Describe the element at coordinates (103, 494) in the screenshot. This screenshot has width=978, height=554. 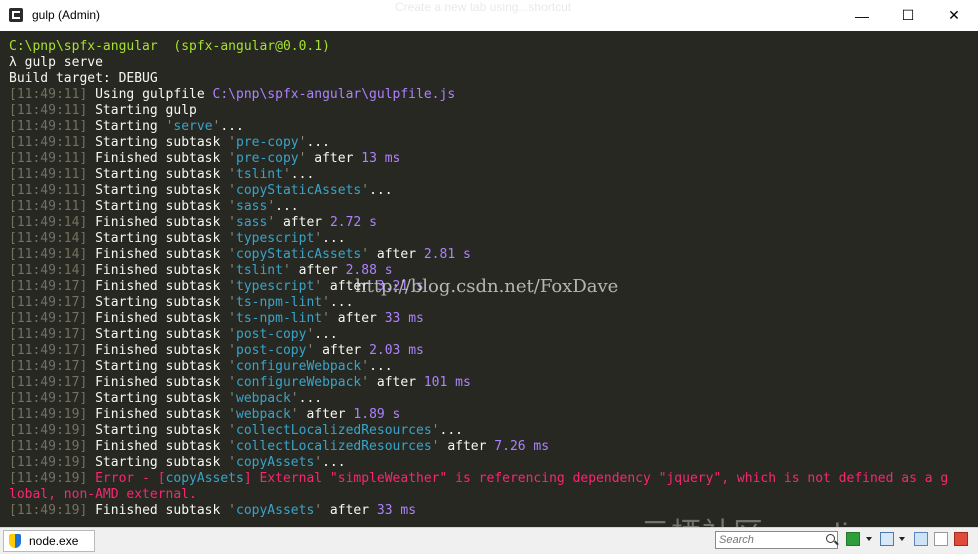
I see `log-segment: lobal, non-AMD external.` at that location.